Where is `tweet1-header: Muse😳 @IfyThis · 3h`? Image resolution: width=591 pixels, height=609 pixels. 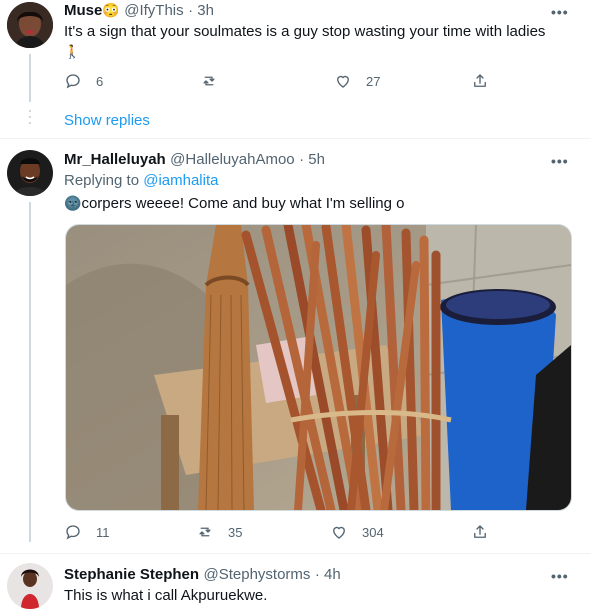
tweet1-header: Muse😳 @IfyThis · 3h is located at coordinates (139, 11).